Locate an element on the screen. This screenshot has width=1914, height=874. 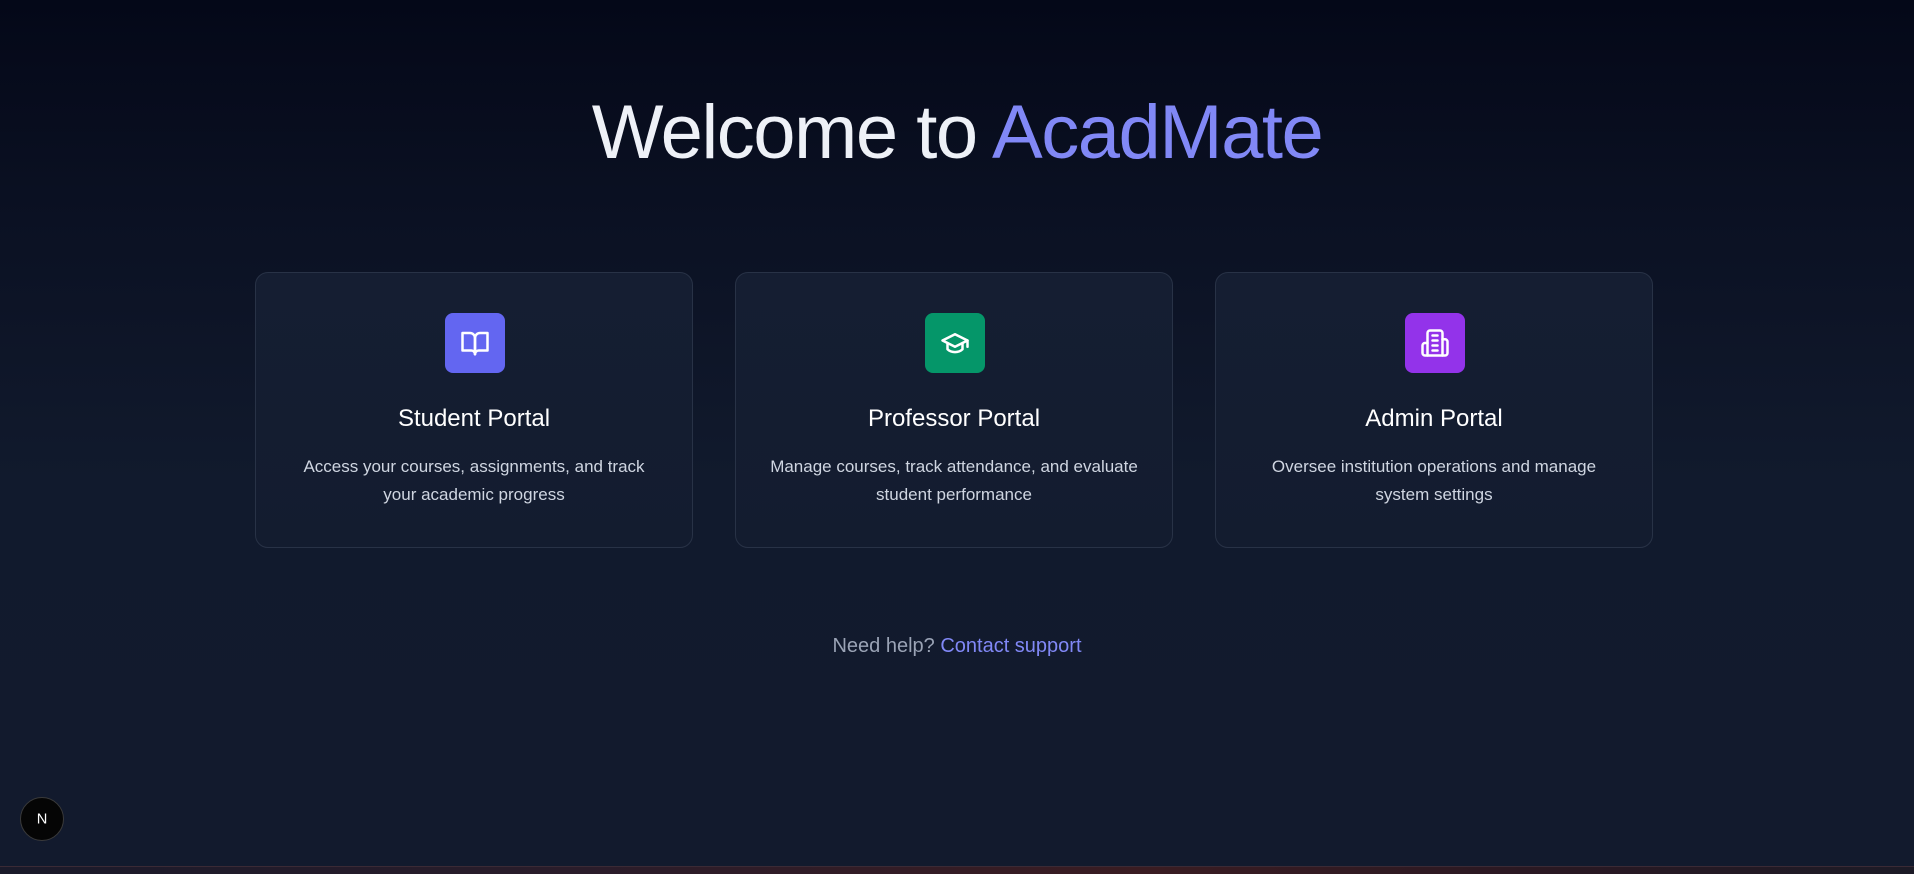
page-title: Welcome to AcadMate is located at coordinates (957, 133).